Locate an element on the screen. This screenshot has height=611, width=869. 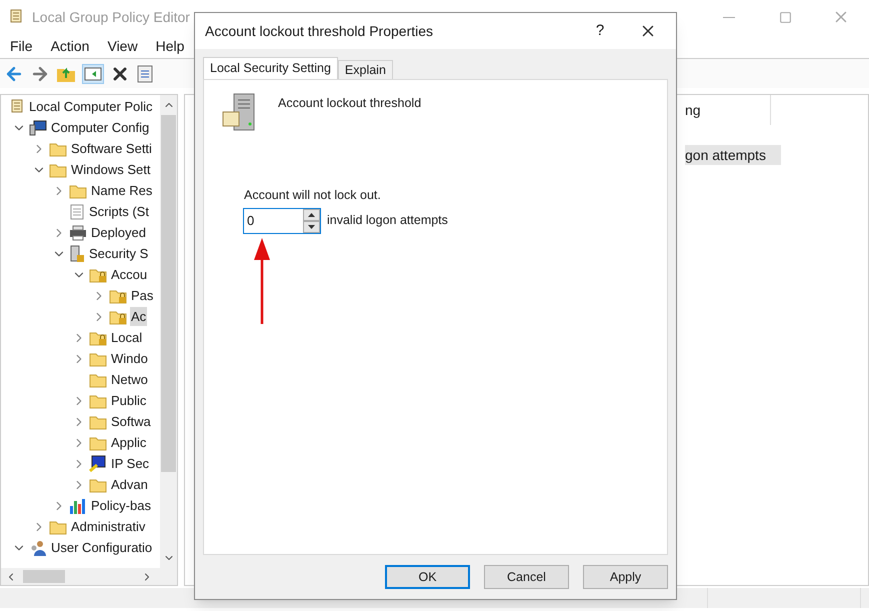
computer-icon is located at coordinates (38, 128).